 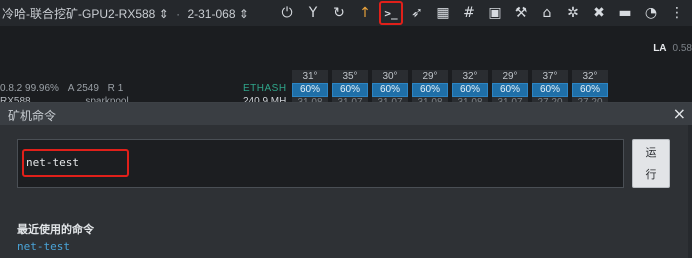 I want to click on worker-id: 2-31-068, so click(x=211, y=14).